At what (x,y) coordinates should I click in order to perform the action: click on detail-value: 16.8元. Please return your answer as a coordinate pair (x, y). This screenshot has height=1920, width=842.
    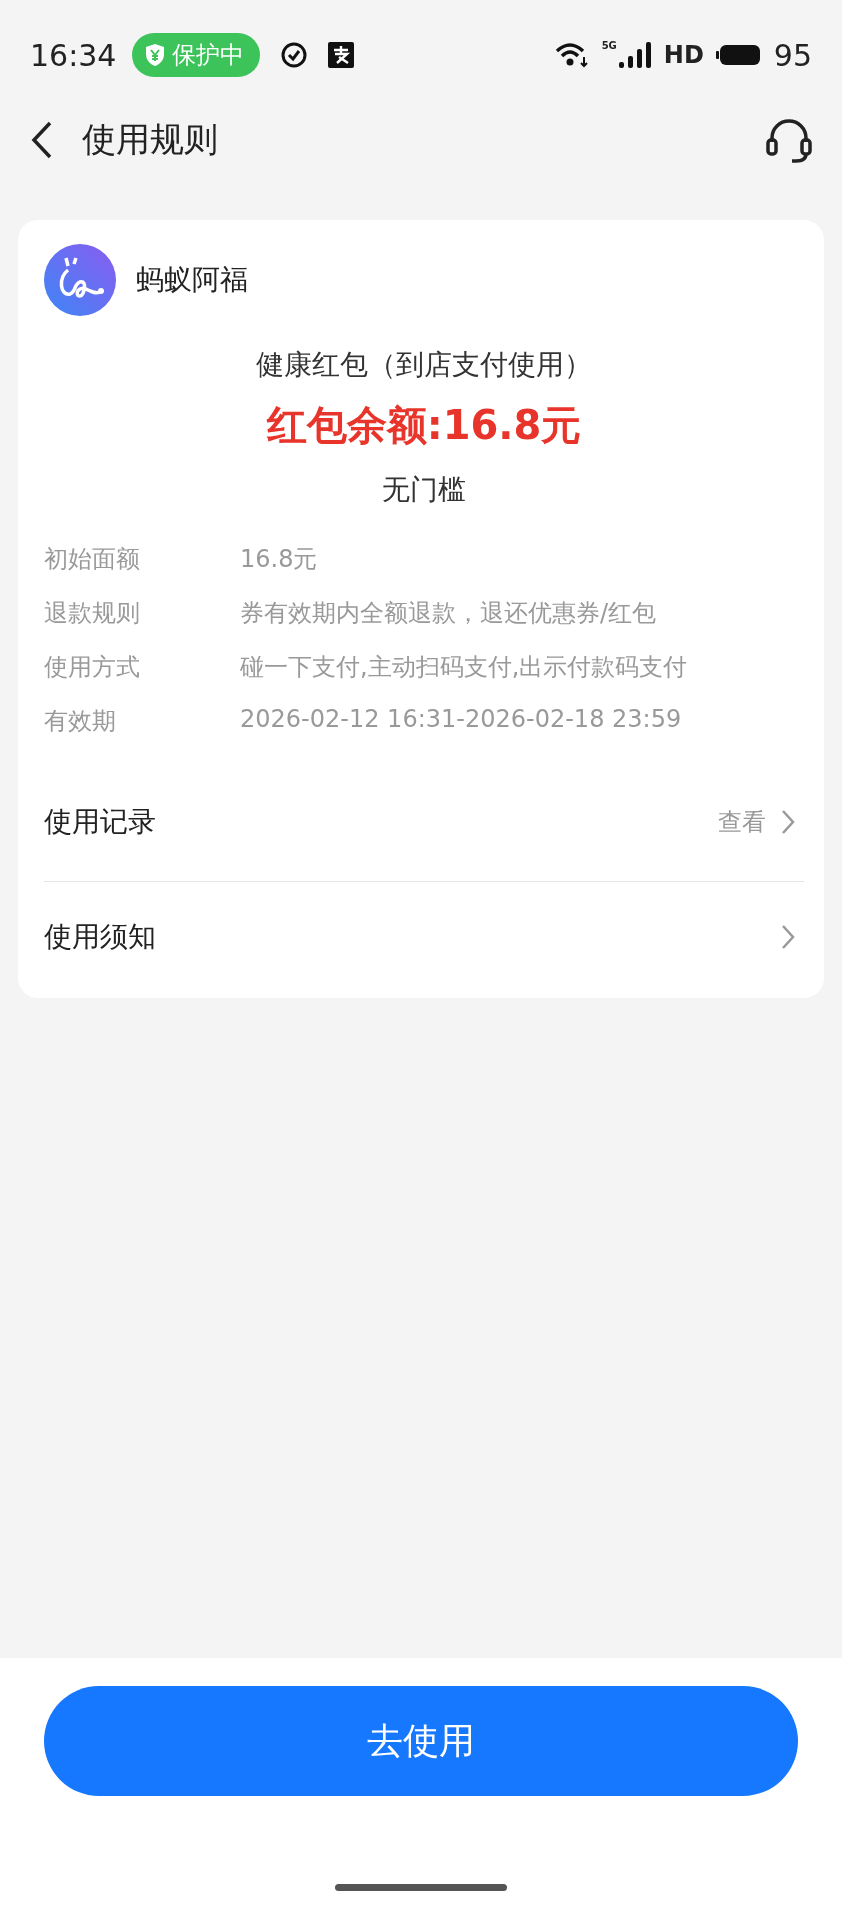
    Looking at the image, I should click on (279, 559).